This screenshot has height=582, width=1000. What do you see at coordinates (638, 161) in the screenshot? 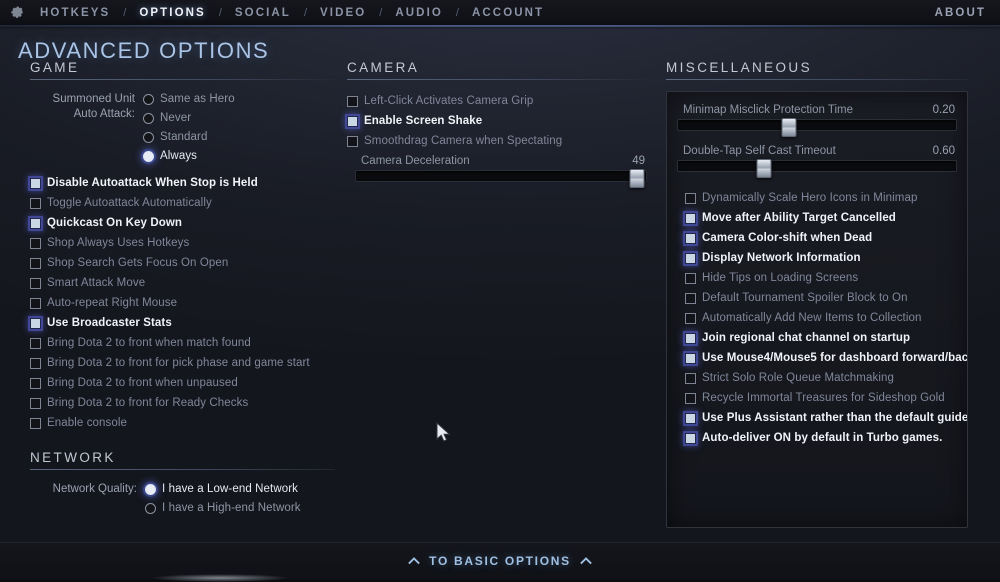
I see `slider-value: 49` at bounding box center [638, 161].